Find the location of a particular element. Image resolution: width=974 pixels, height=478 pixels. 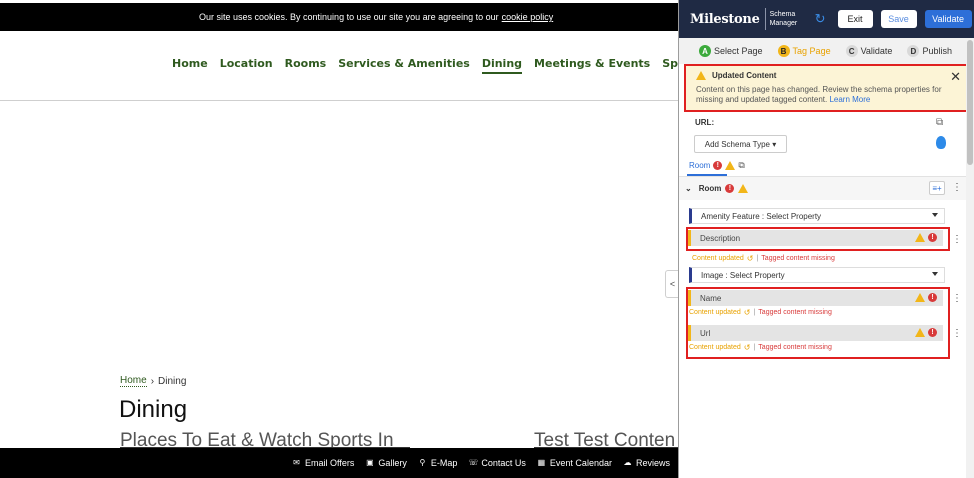

property-name: Name is located at coordinates (711, 298).